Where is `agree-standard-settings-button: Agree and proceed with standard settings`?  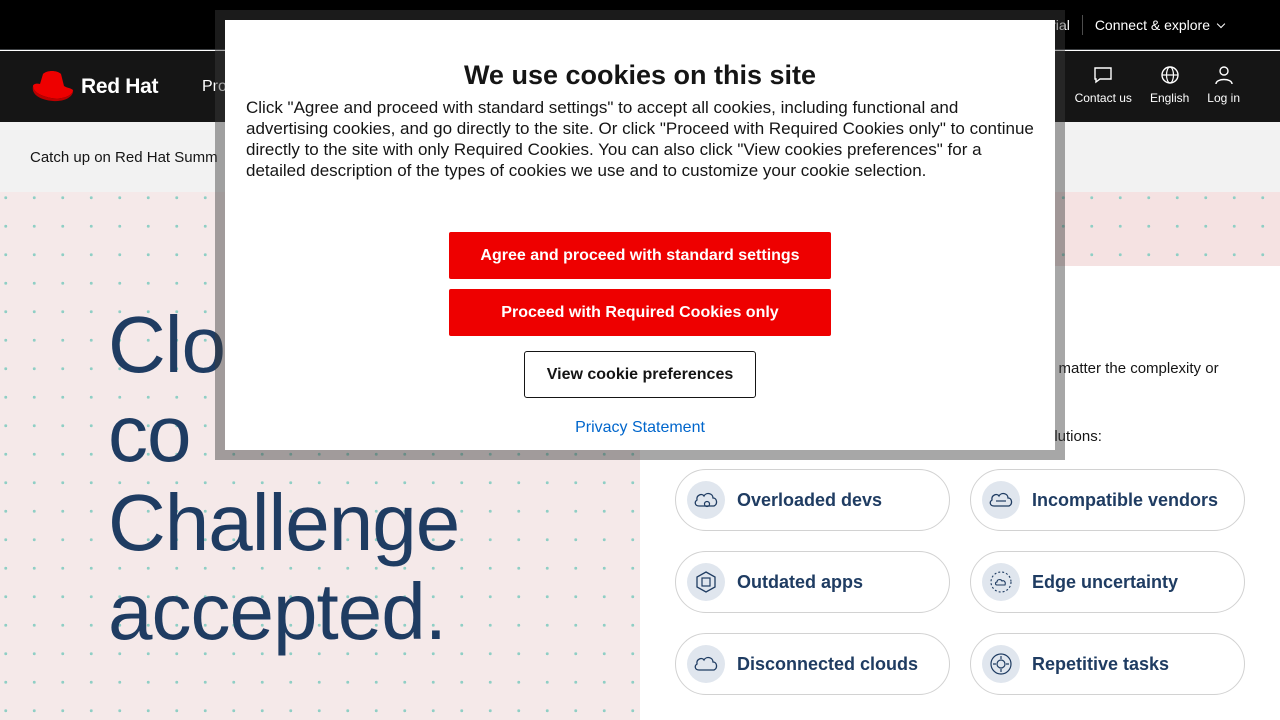
agree-standard-settings-button: Agree and proceed with standard settings is located at coordinates (640, 255).